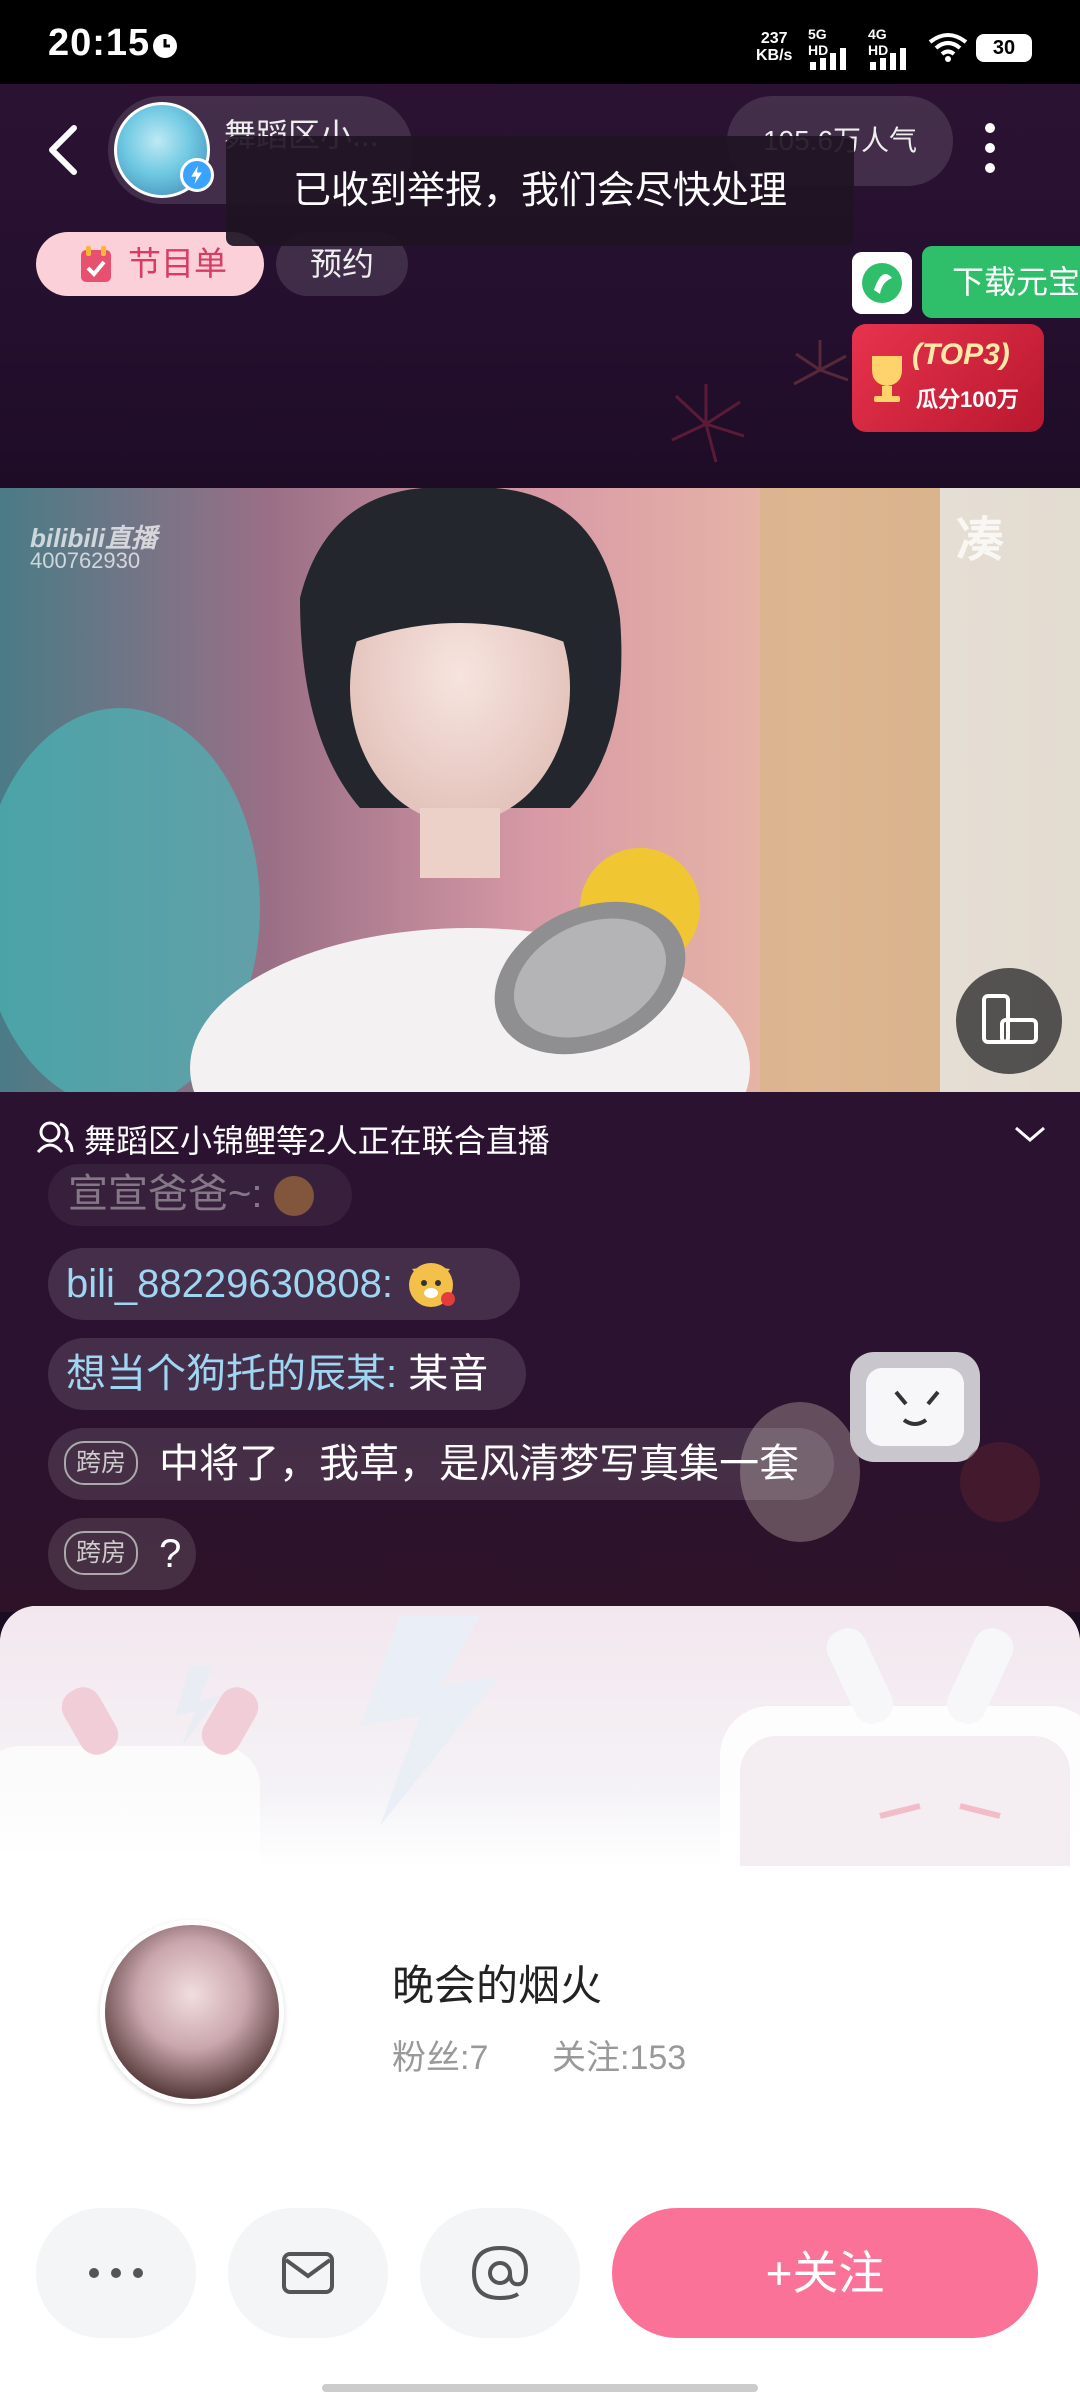  I want to click on chat-text: ?, so click(170, 1554).